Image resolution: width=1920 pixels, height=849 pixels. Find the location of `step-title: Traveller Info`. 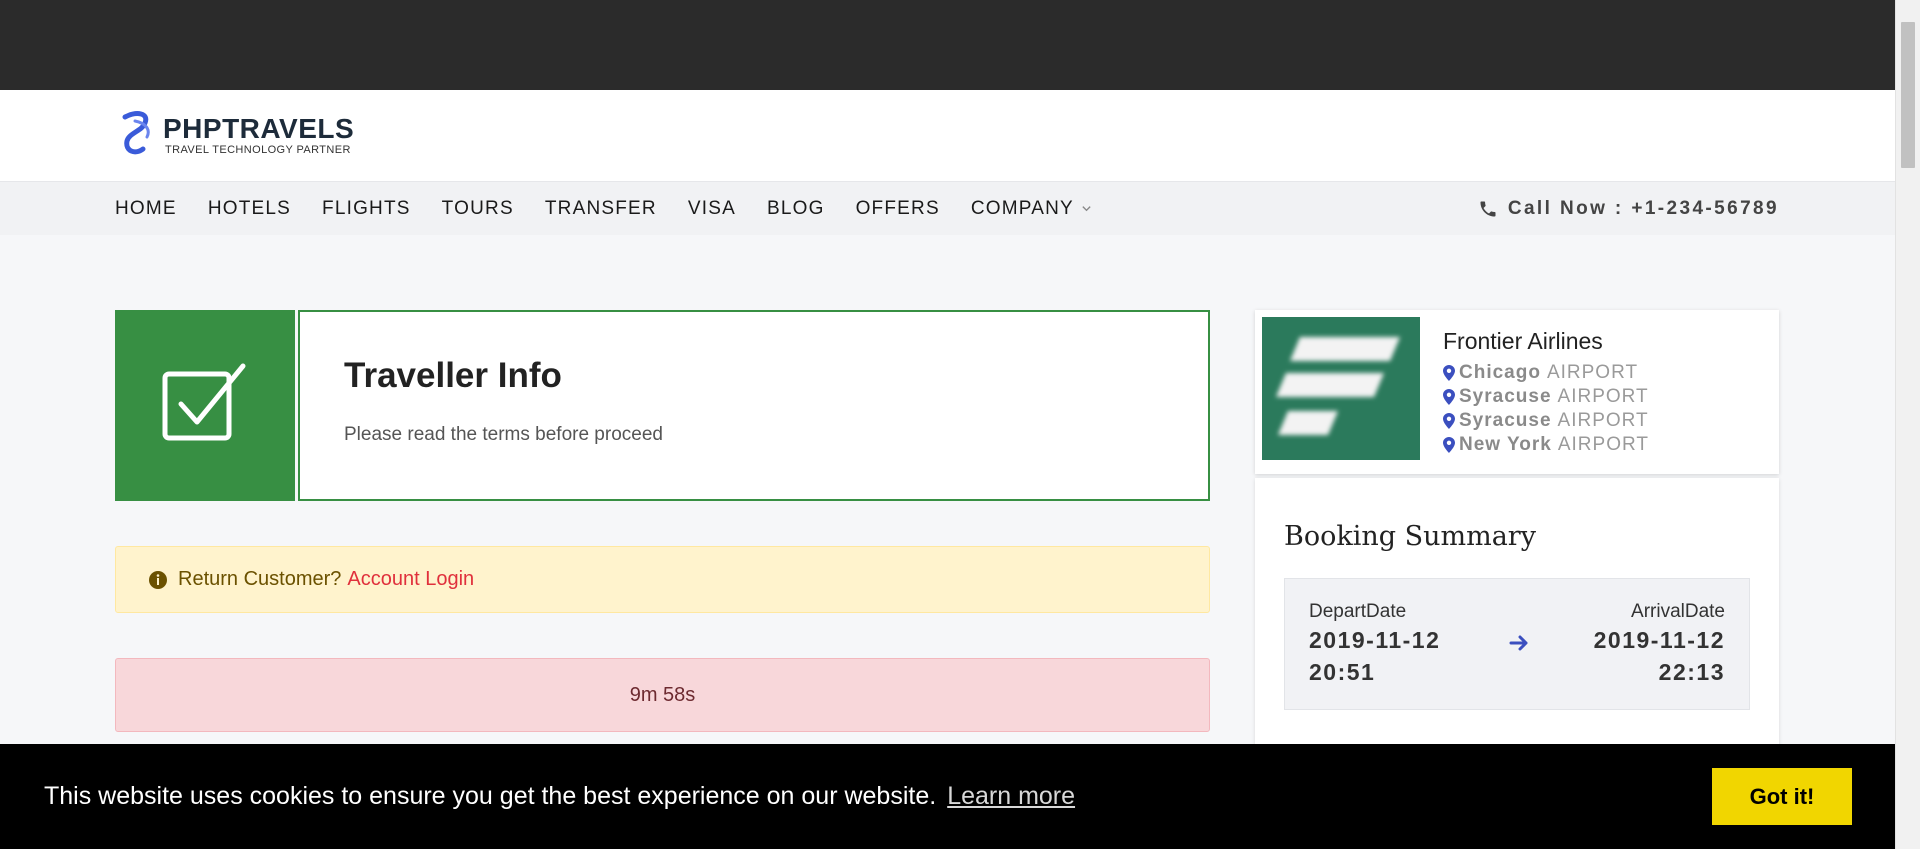

step-title: Traveller Info is located at coordinates (453, 375).